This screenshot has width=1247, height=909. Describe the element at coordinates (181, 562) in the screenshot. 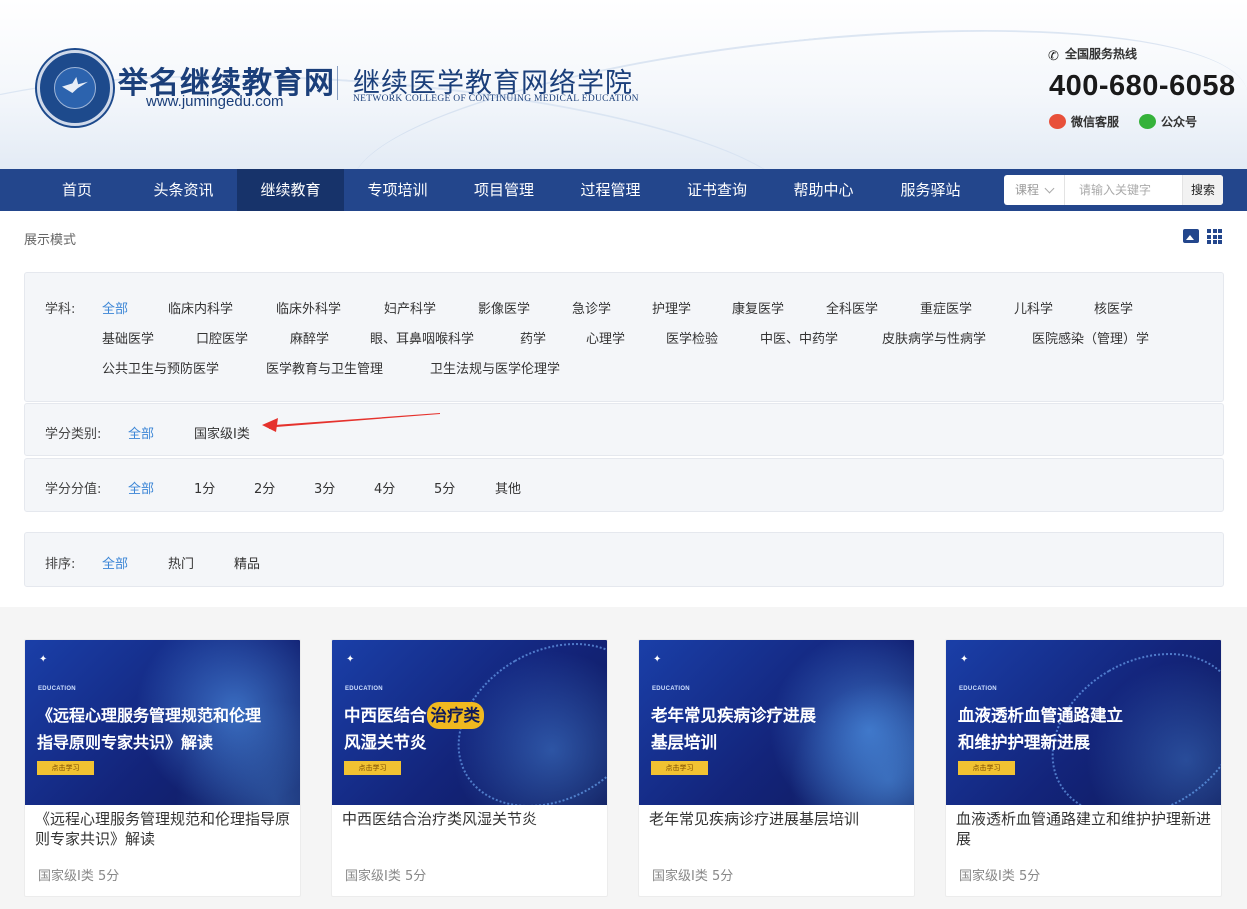

I see `sort-option: 热门` at that location.